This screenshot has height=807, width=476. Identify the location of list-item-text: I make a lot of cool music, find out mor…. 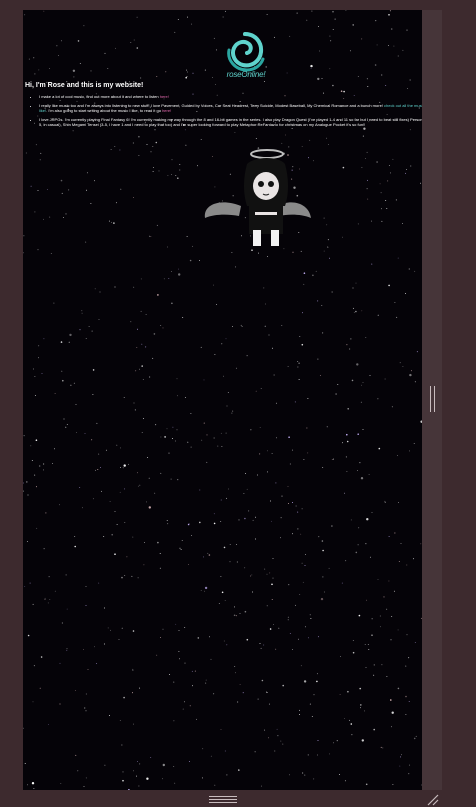
(99, 96).